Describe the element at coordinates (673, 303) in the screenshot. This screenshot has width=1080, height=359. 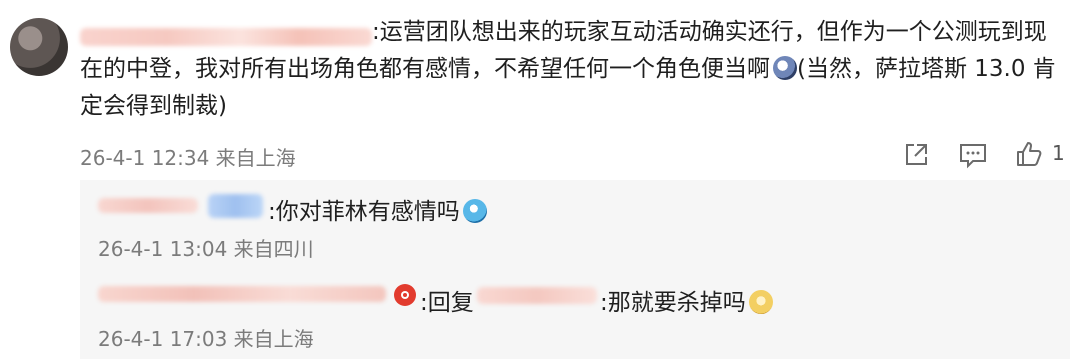
I see `reply-2-content: :那就要杀掉吗` at that location.